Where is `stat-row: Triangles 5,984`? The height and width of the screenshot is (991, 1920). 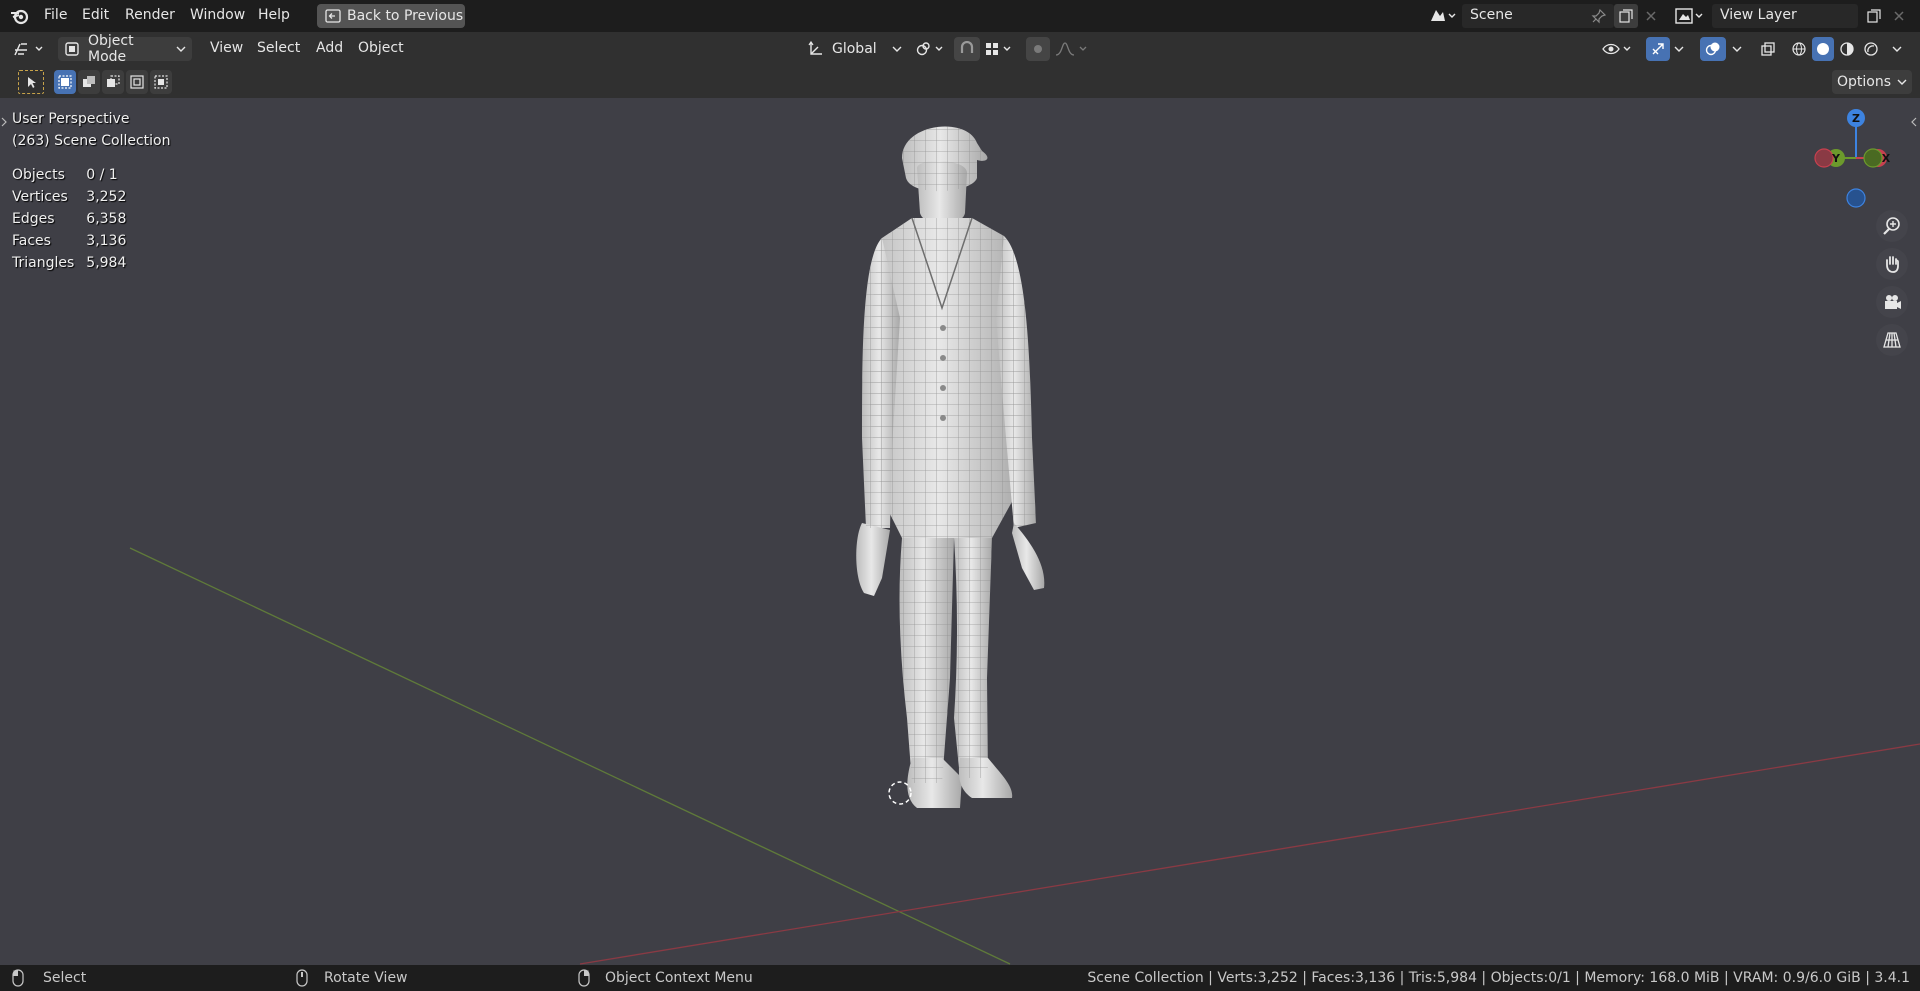
stat-row: Triangles 5,984 is located at coordinates (75, 263).